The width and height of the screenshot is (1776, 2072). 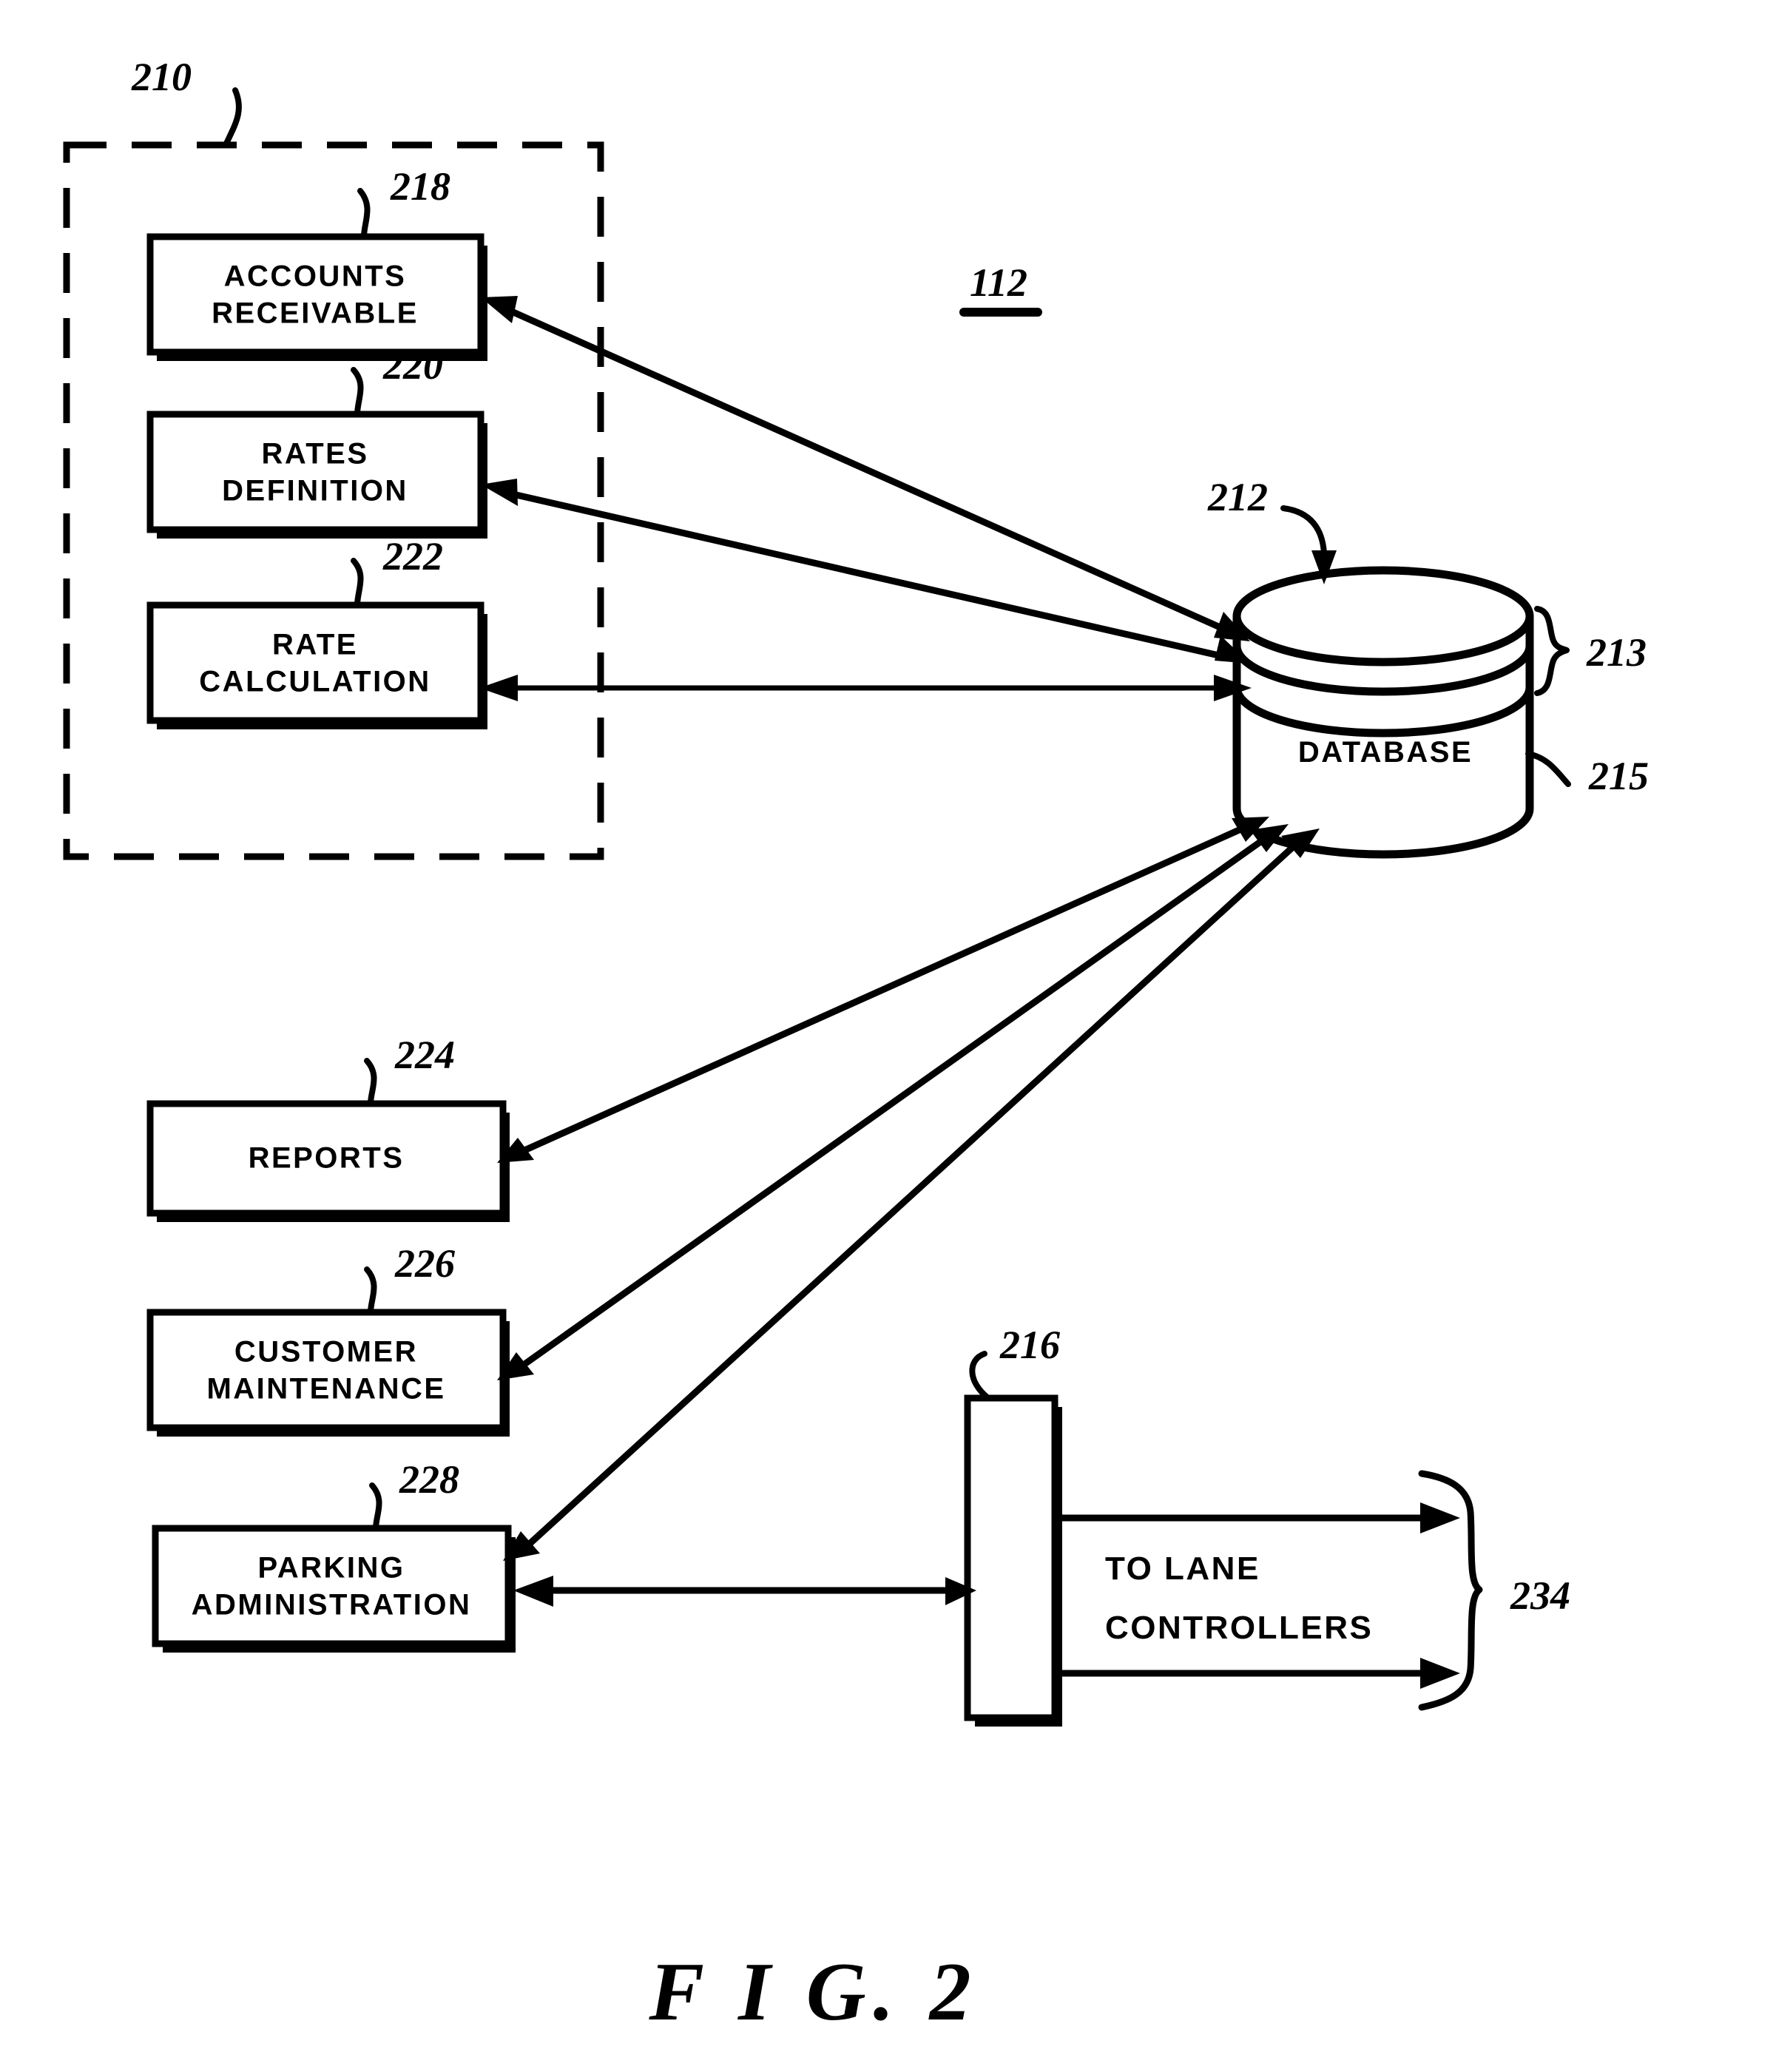 What do you see at coordinates (813, 1992) in the screenshot?
I see `figure-caption: F I G. 2` at bounding box center [813, 1992].